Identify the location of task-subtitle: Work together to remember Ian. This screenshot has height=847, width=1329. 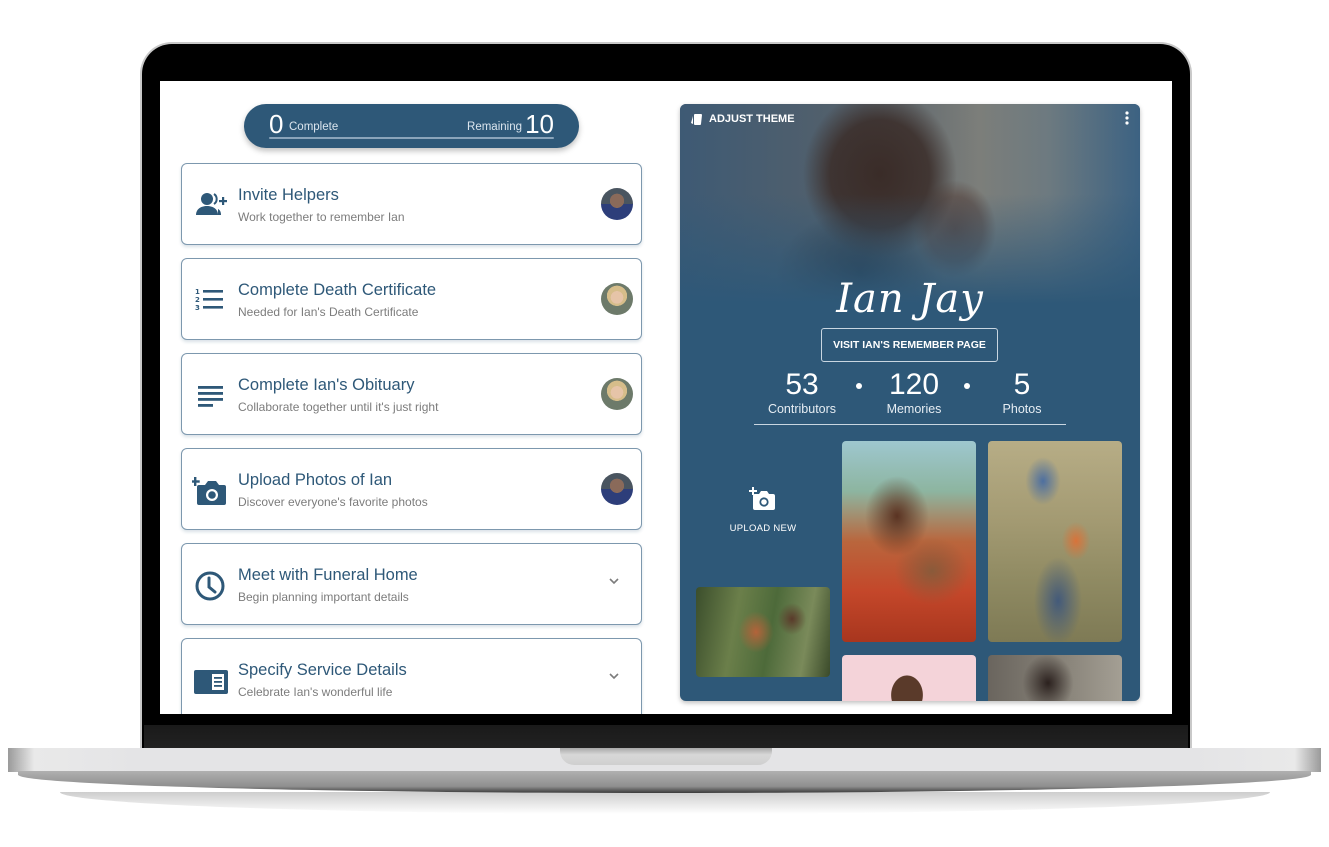
(321, 217).